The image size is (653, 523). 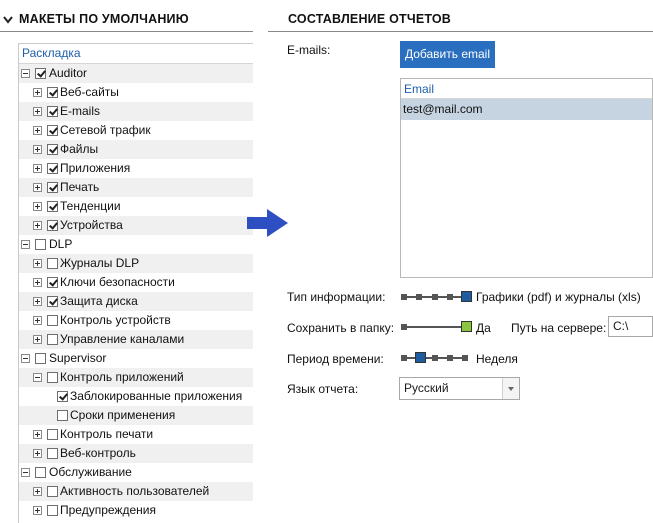 What do you see at coordinates (526, 109) in the screenshot?
I see `email-list-item: test@mail.com` at bounding box center [526, 109].